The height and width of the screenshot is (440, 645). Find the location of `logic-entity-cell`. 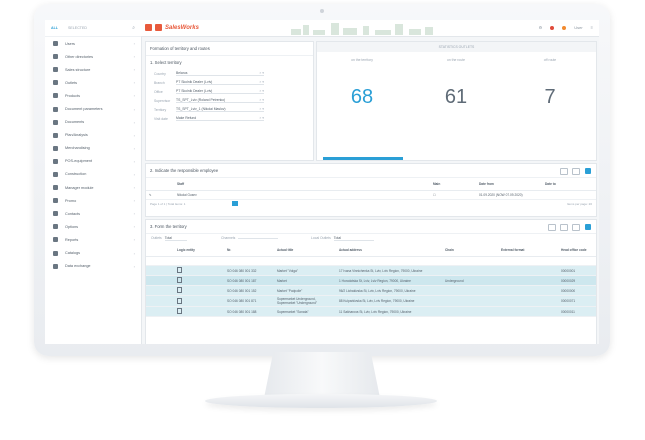

logic-entity-cell is located at coordinates (199, 311).